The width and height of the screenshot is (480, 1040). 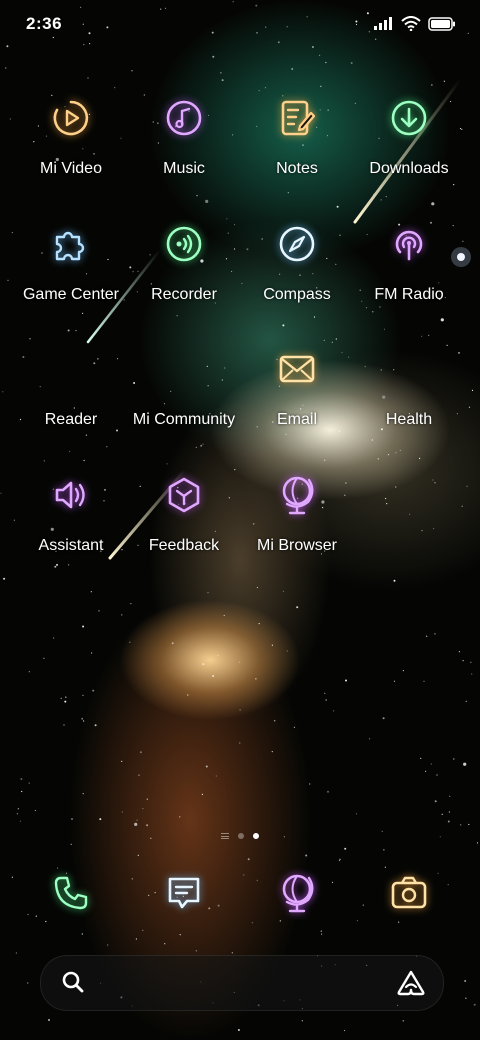 What do you see at coordinates (441, 23) in the screenshot?
I see `battery-icon` at bounding box center [441, 23].